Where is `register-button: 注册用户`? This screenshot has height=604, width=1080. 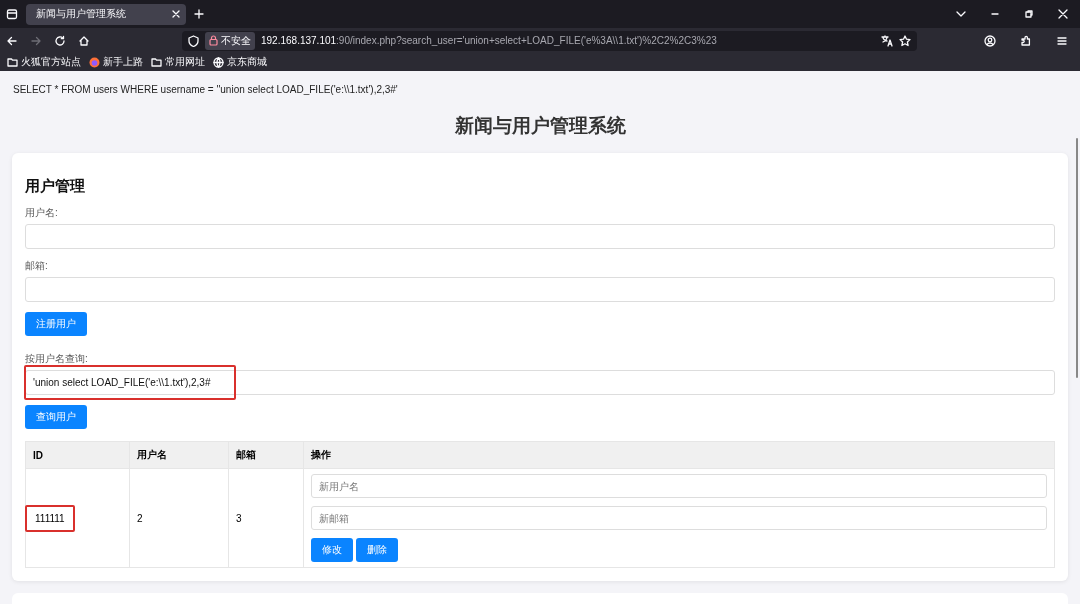
register-button: 注册用户 is located at coordinates (56, 324).